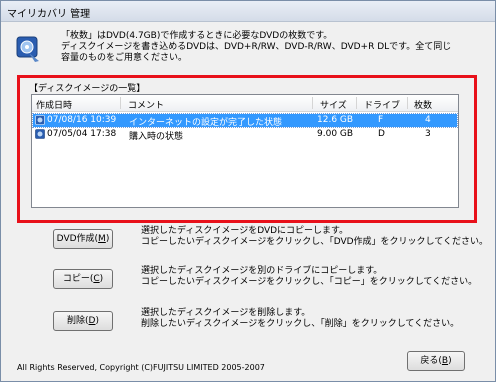 This screenshot has height=382, width=496. I want to click on copy-label: コピー(C), so click(83, 279).